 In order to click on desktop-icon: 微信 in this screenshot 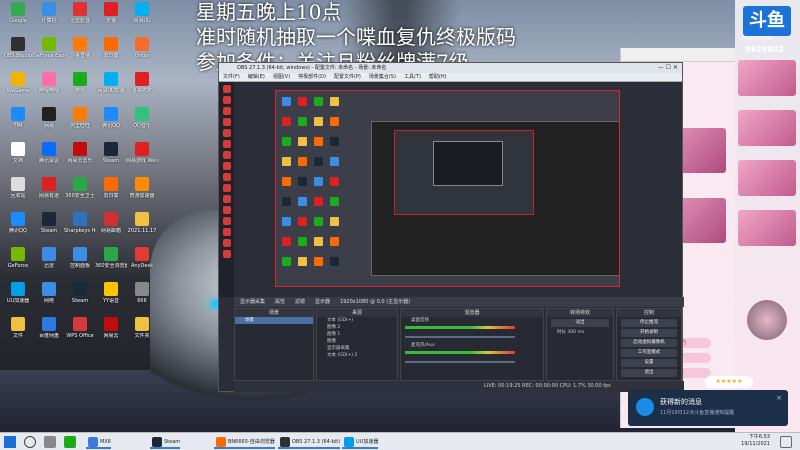, I will do `click(80, 89)`.